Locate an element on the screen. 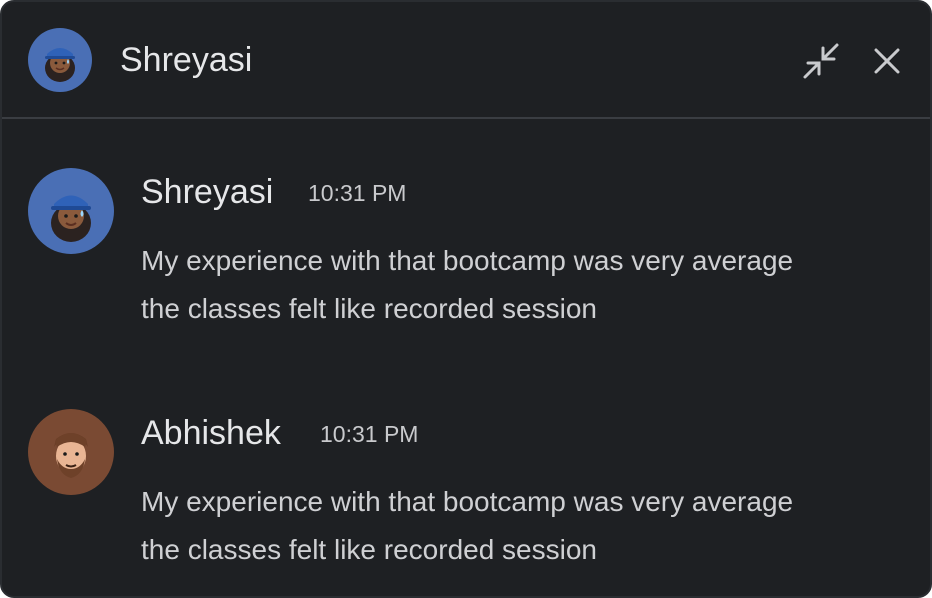 The height and width of the screenshot is (598, 932). sender-name: Abhishek is located at coordinates (211, 433).